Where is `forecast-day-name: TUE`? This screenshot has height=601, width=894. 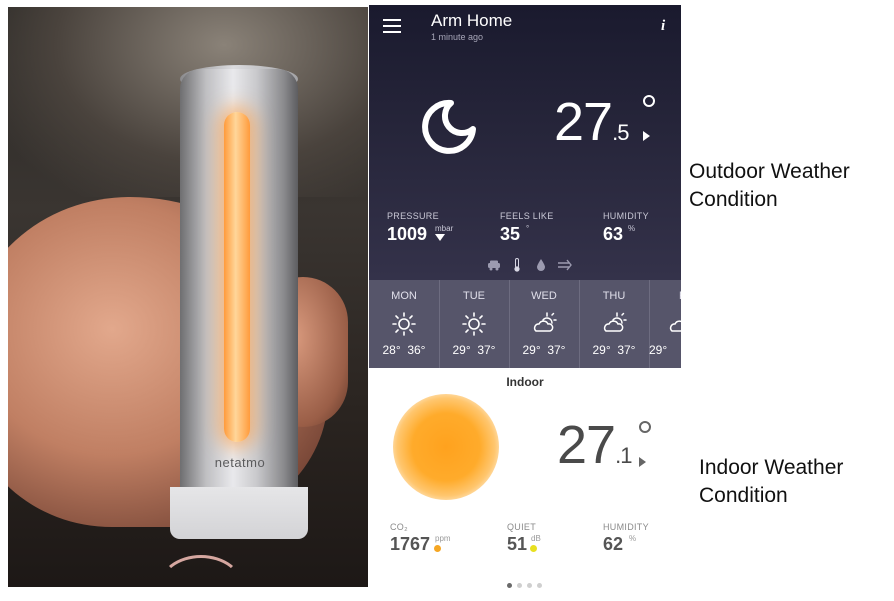 forecast-day-name: TUE is located at coordinates (474, 296).